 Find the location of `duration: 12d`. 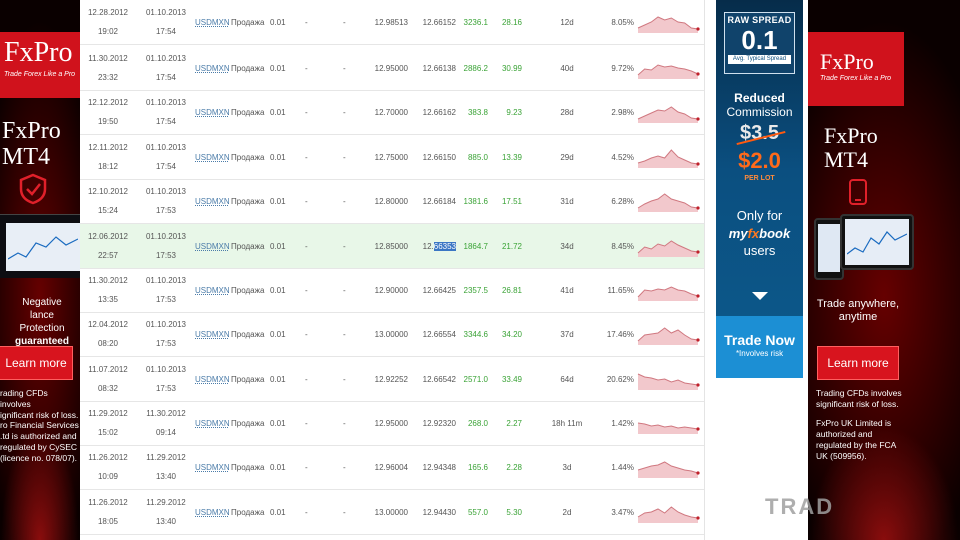

duration: 12d is located at coordinates (567, 22).